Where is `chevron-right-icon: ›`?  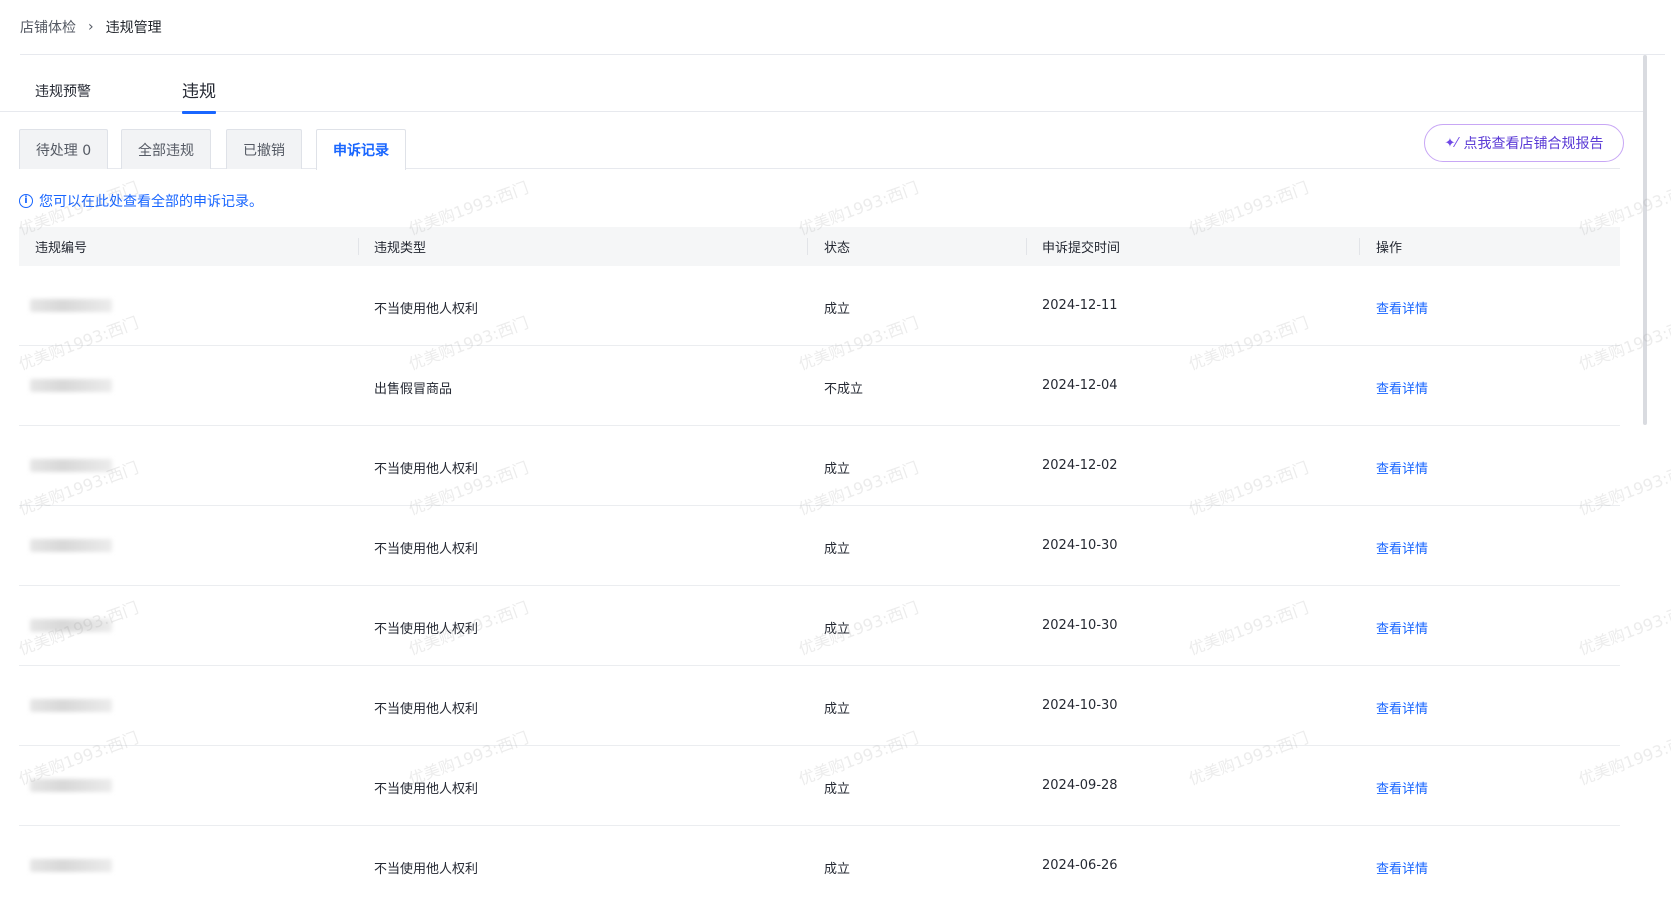 chevron-right-icon: › is located at coordinates (91, 27).